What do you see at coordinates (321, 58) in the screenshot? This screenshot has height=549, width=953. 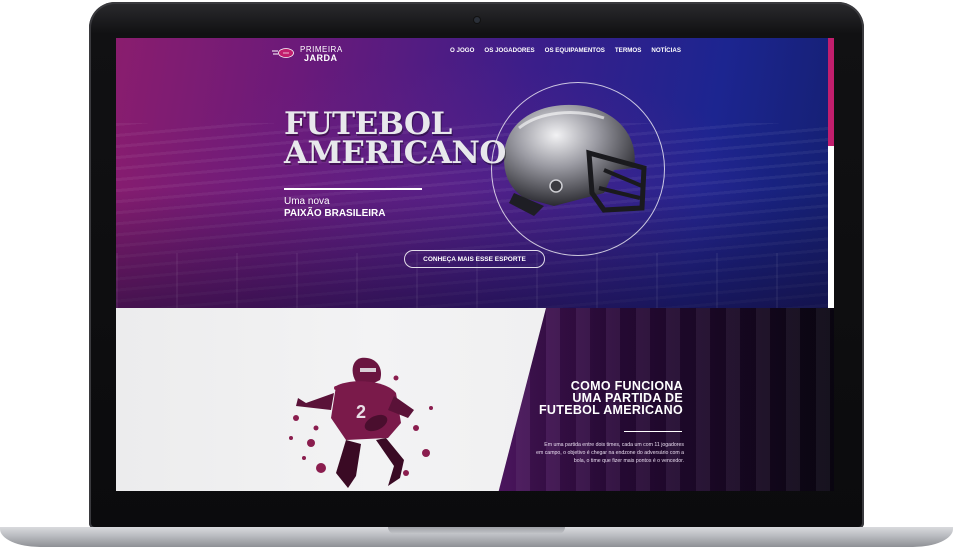 I see `logo-text-bottom: JARDA` at bounding box center [321, 58].